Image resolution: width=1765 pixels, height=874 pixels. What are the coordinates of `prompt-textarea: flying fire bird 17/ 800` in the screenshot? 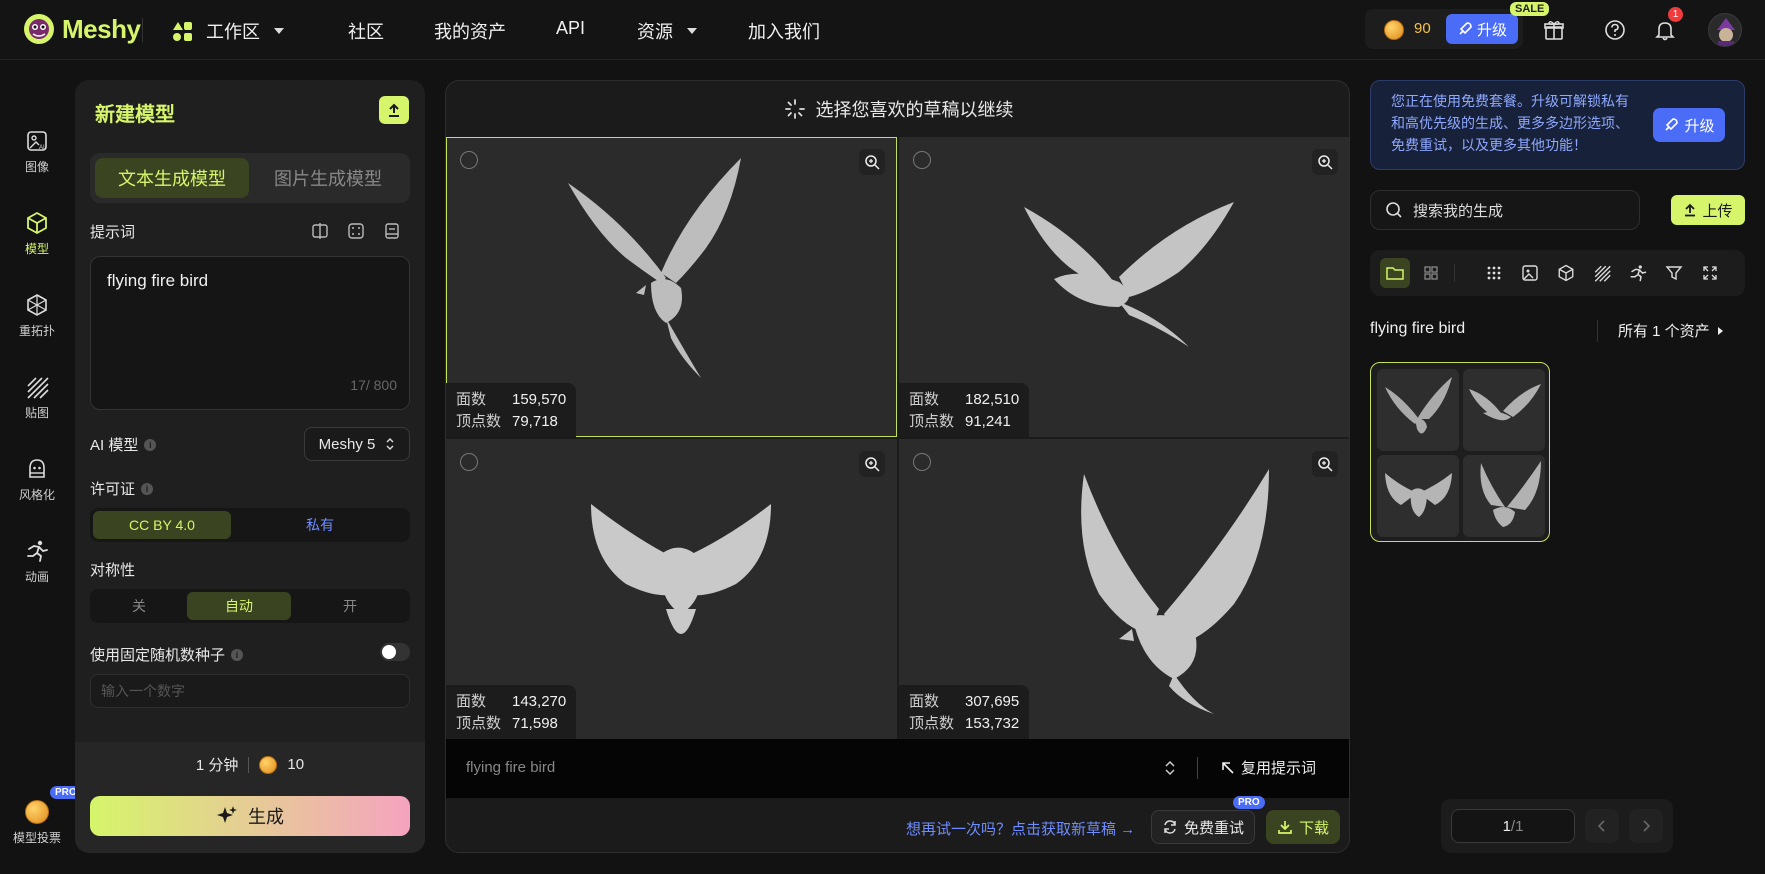 It's located at (250, 333).